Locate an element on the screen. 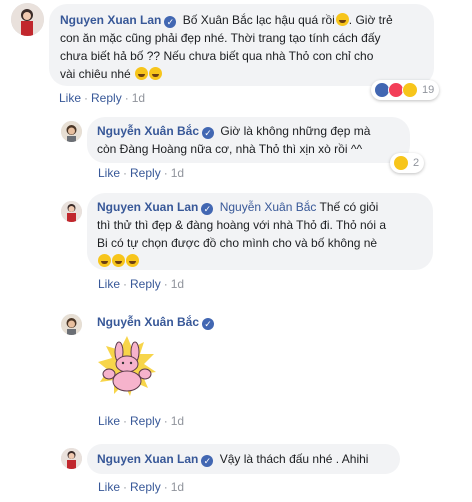 The image size is (472, 502). comment-text: vài chiêu nhé is located at coordinates (95, 74).